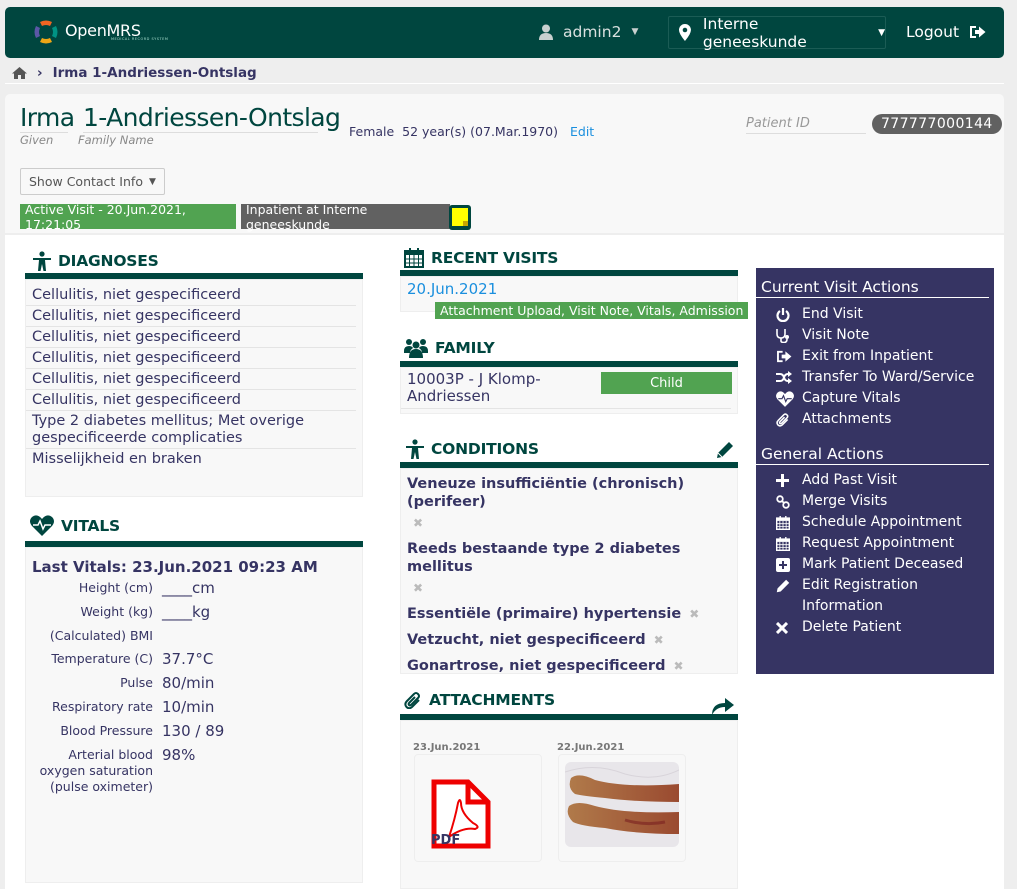 This screenshot has height=889, width=1017. Describe the element at coordinates (415, 449) in the screenshot. I see `diagnosis-icon` at that location.